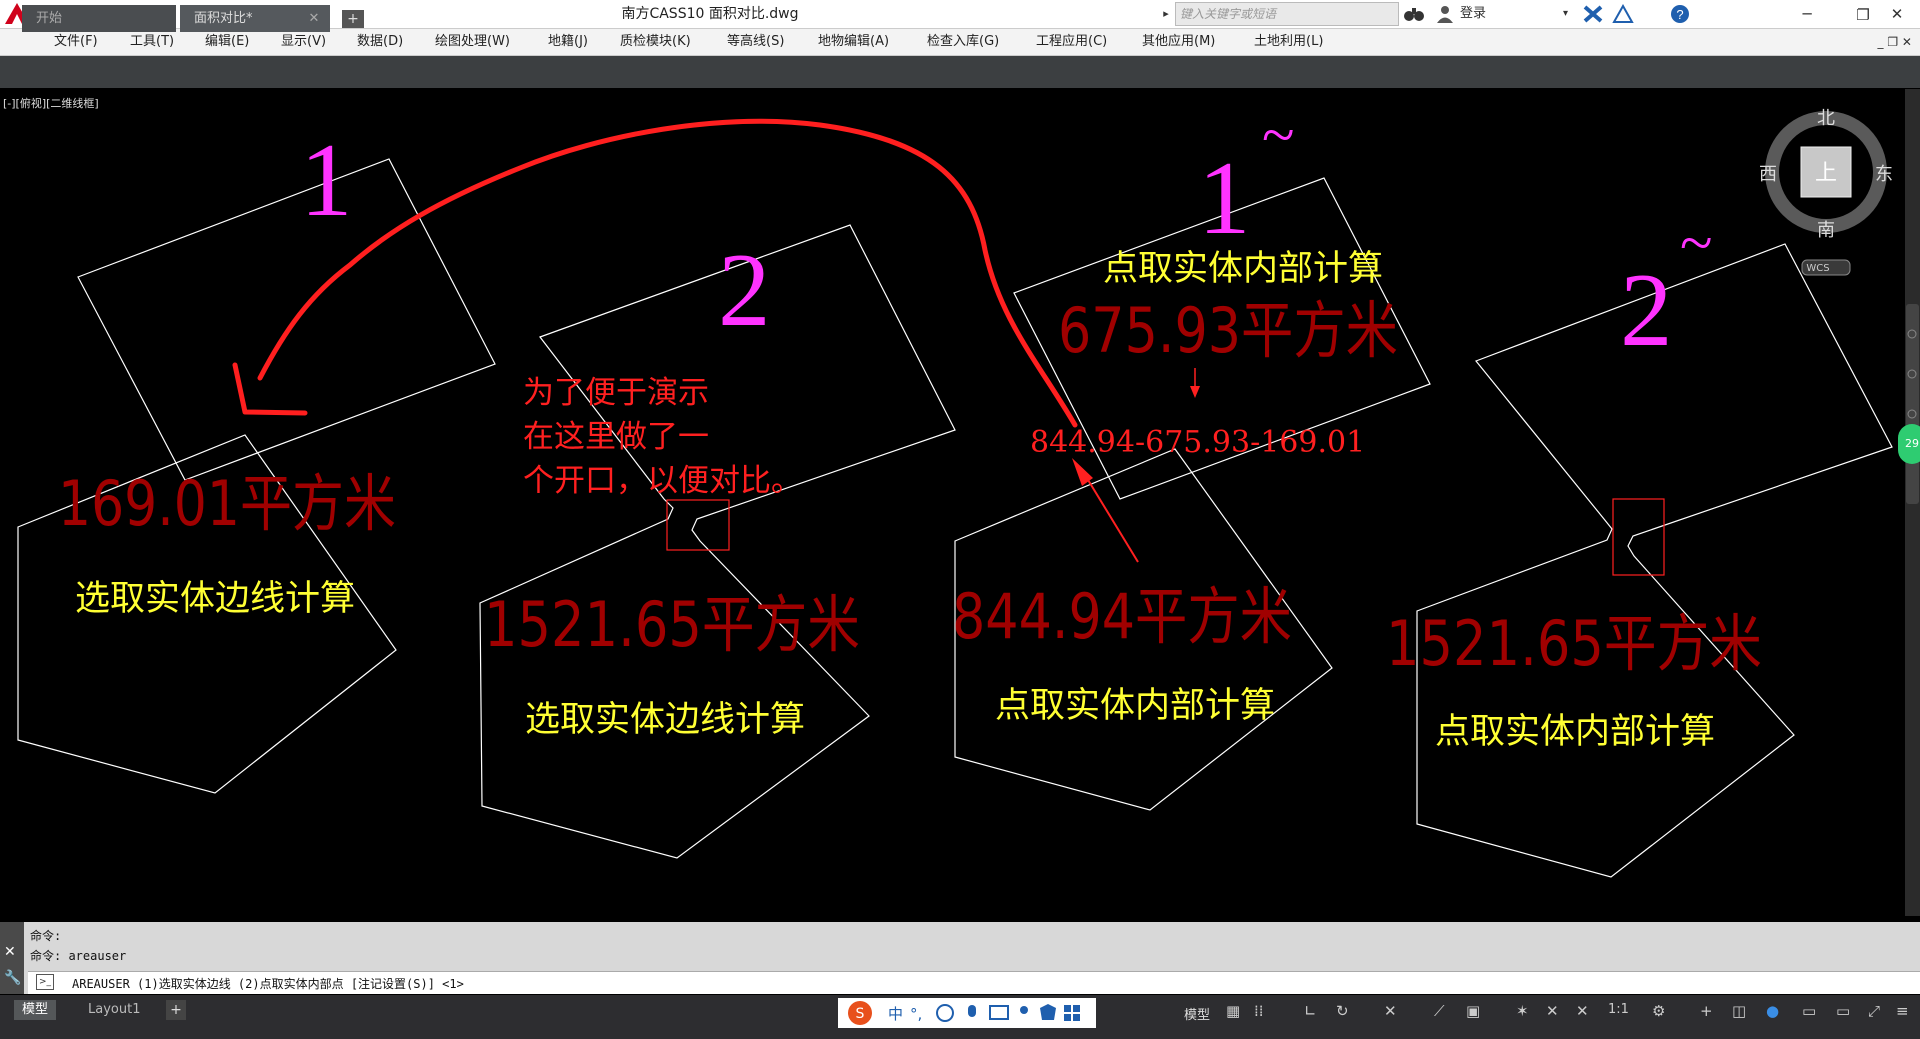 The width and height of the screenshot is (1920, 1039). I want to click on svg-text: 中, so click(895, 1014).